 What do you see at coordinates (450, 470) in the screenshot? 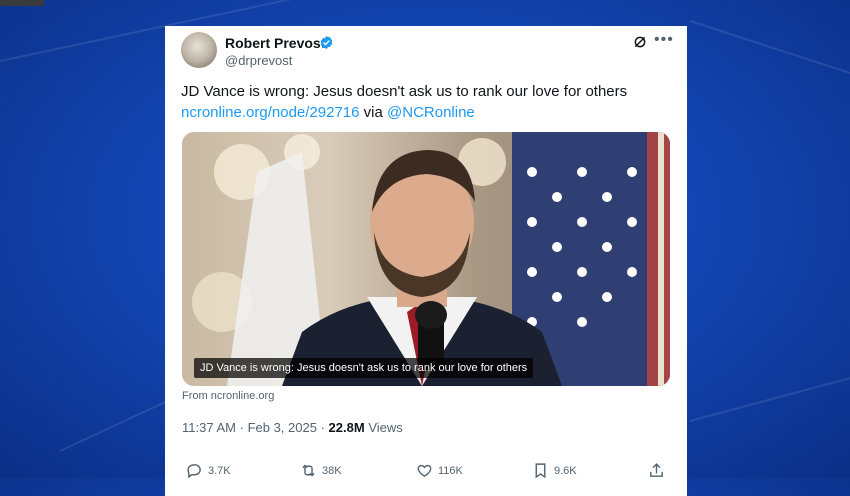
I see `like-count: 116K` at bounding box center [450, 470].